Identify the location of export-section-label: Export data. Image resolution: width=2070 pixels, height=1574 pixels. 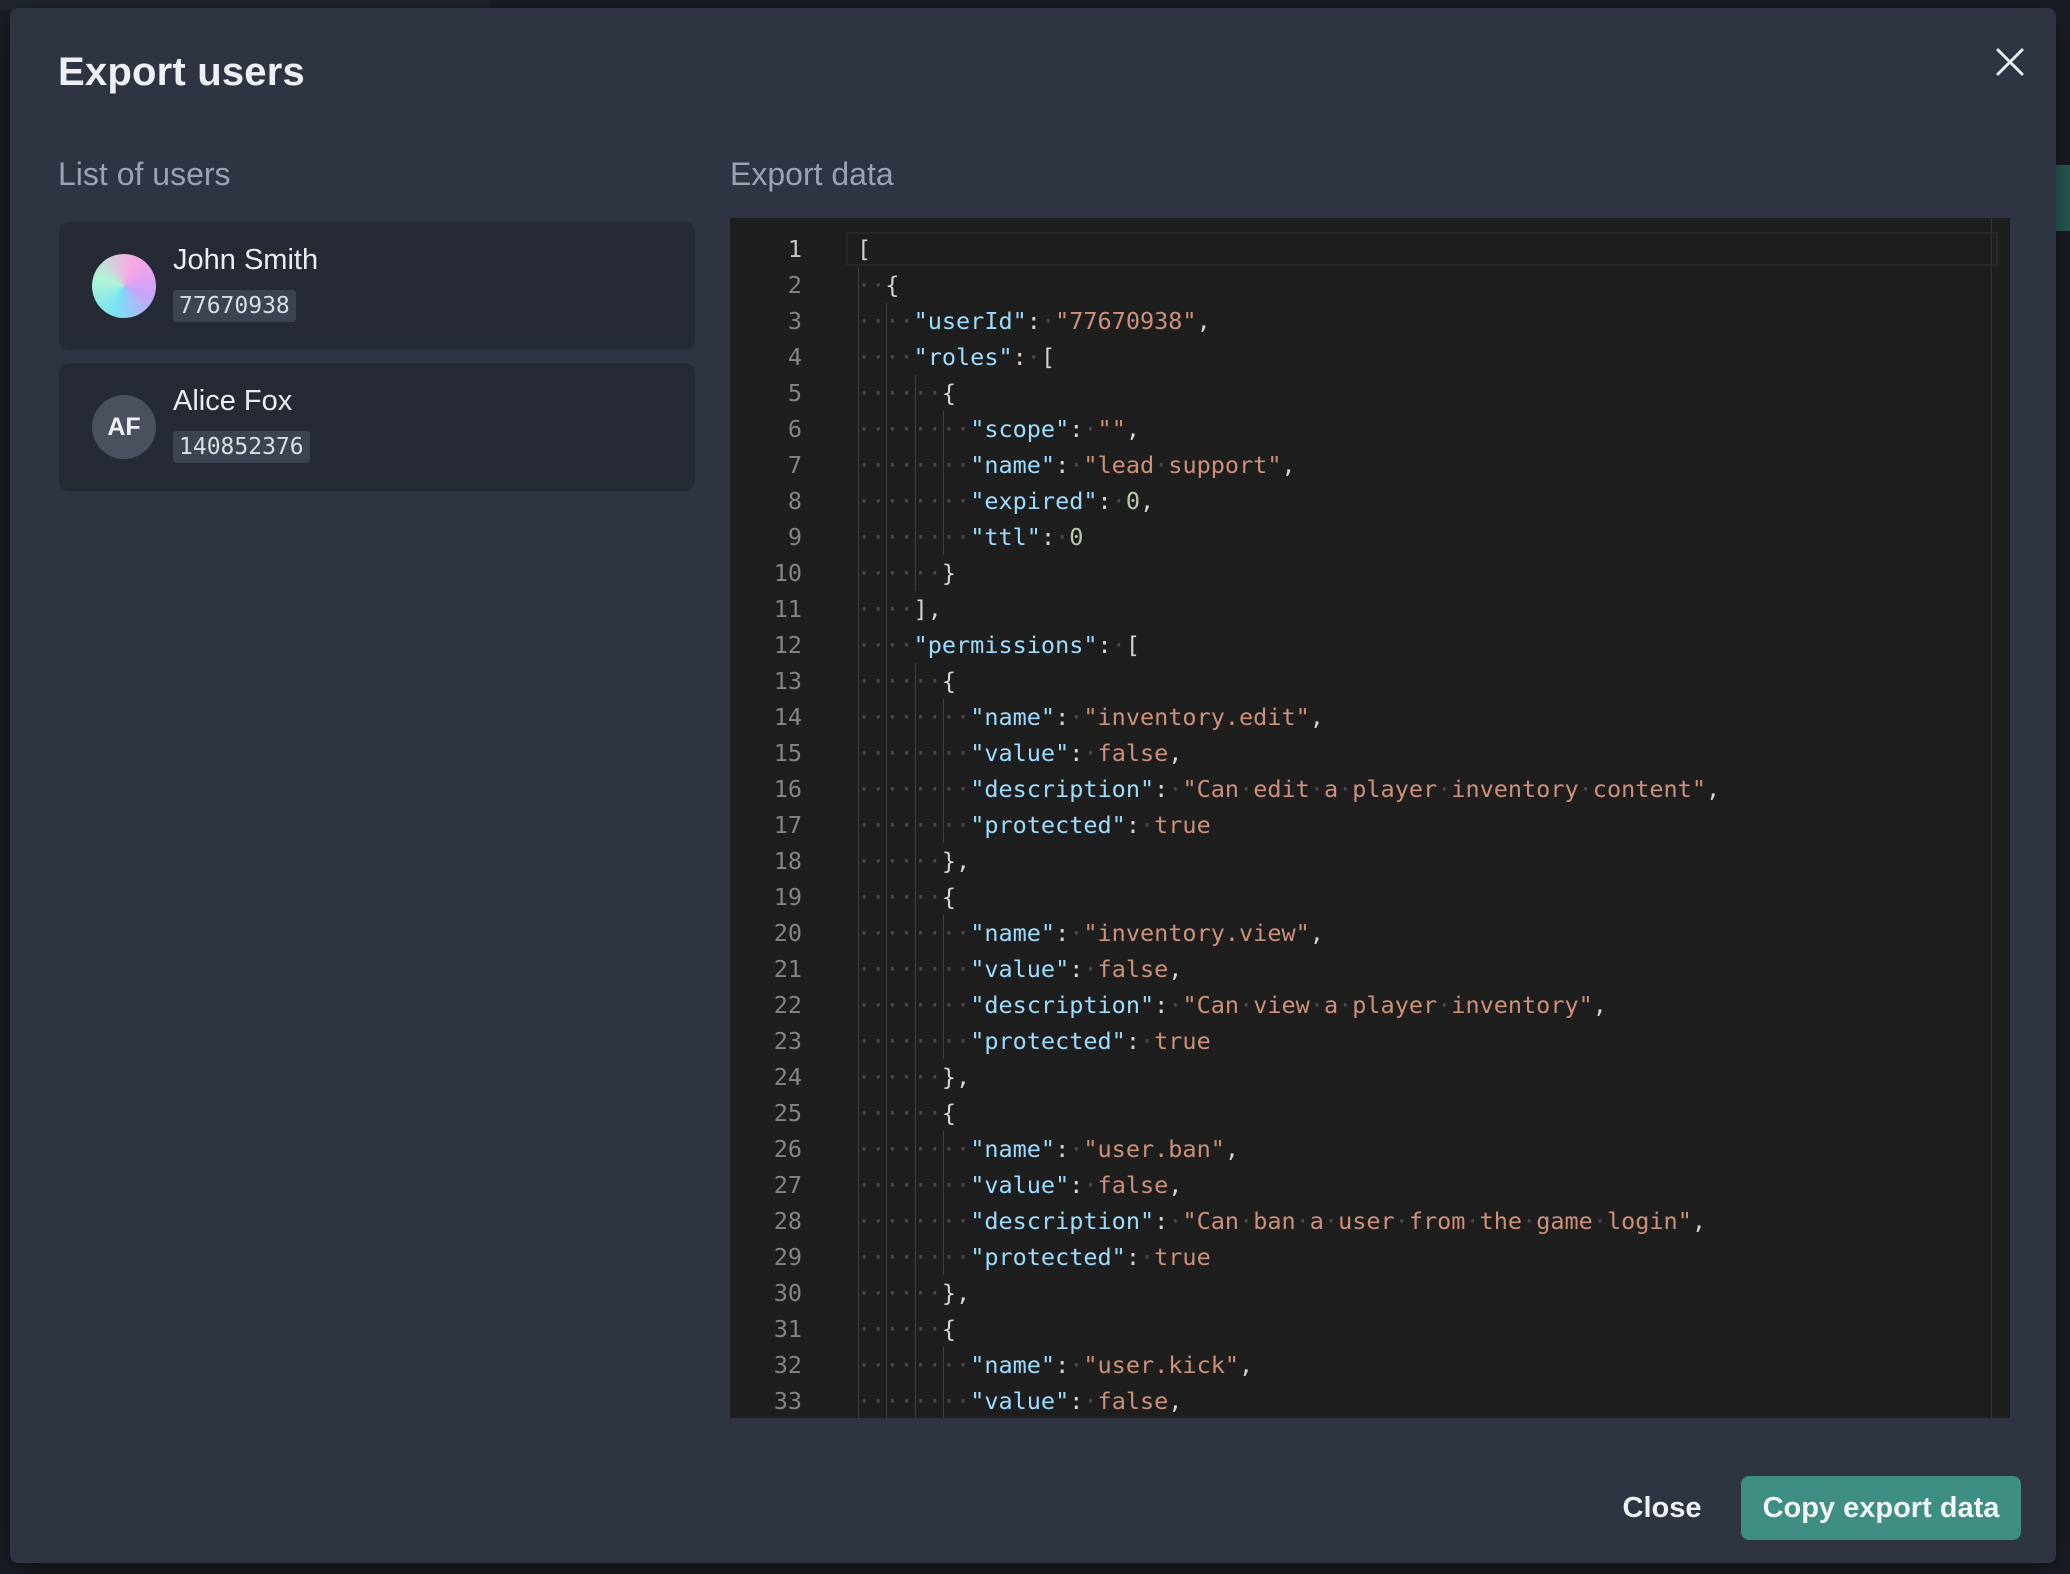
(812, 174).